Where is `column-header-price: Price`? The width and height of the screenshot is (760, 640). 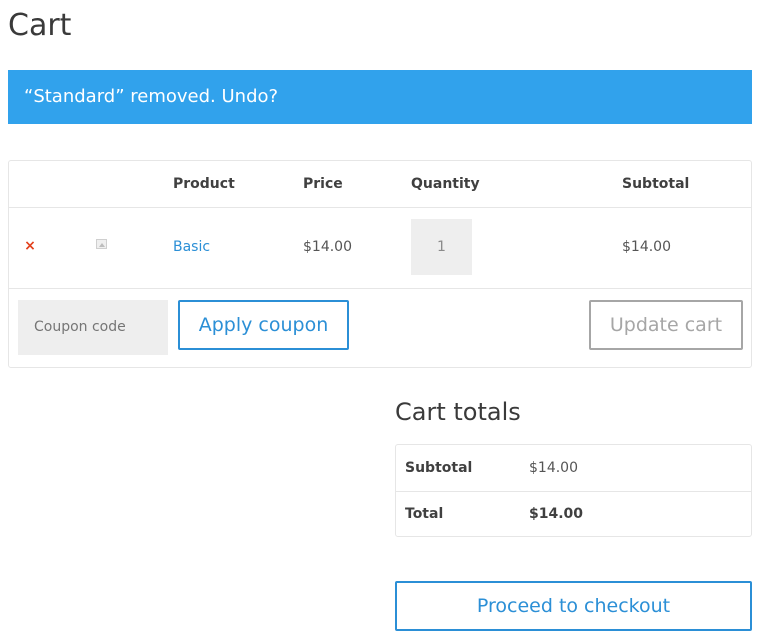
column-header-price: Price is located at coordinates (323, 184).